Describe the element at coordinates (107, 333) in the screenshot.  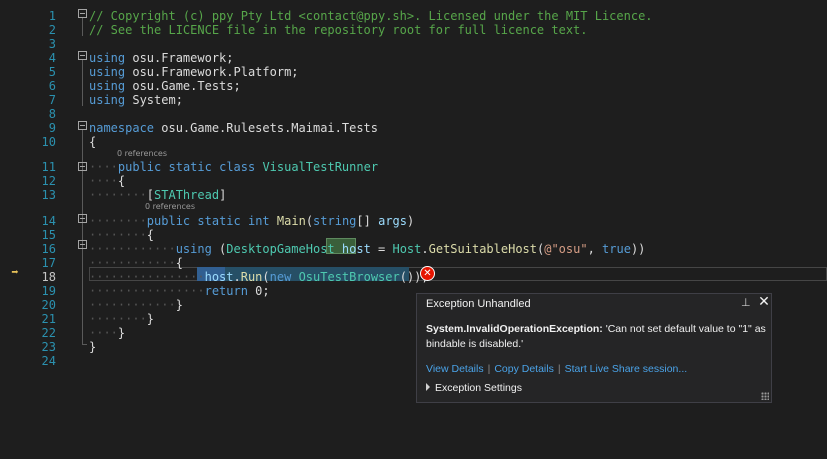
I see `code-line: ····}` at that location.